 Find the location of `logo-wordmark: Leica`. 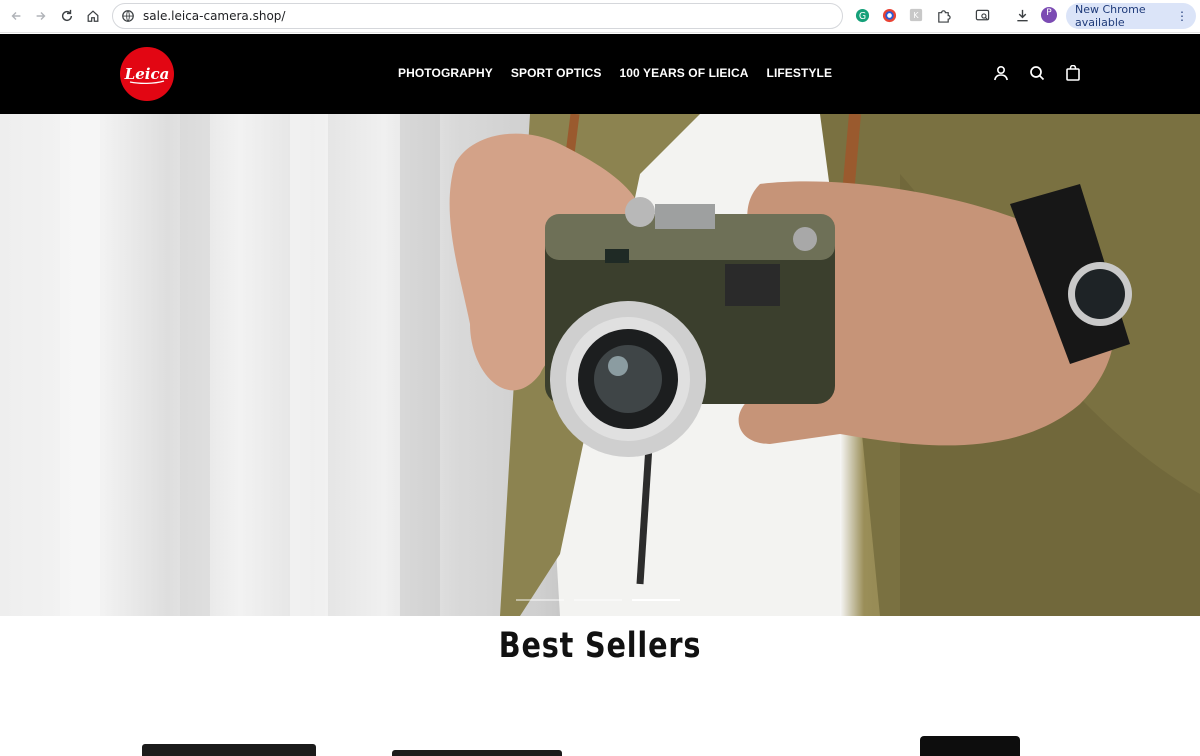

logo-wordmark: Leica is located at coordinates (147, 74).